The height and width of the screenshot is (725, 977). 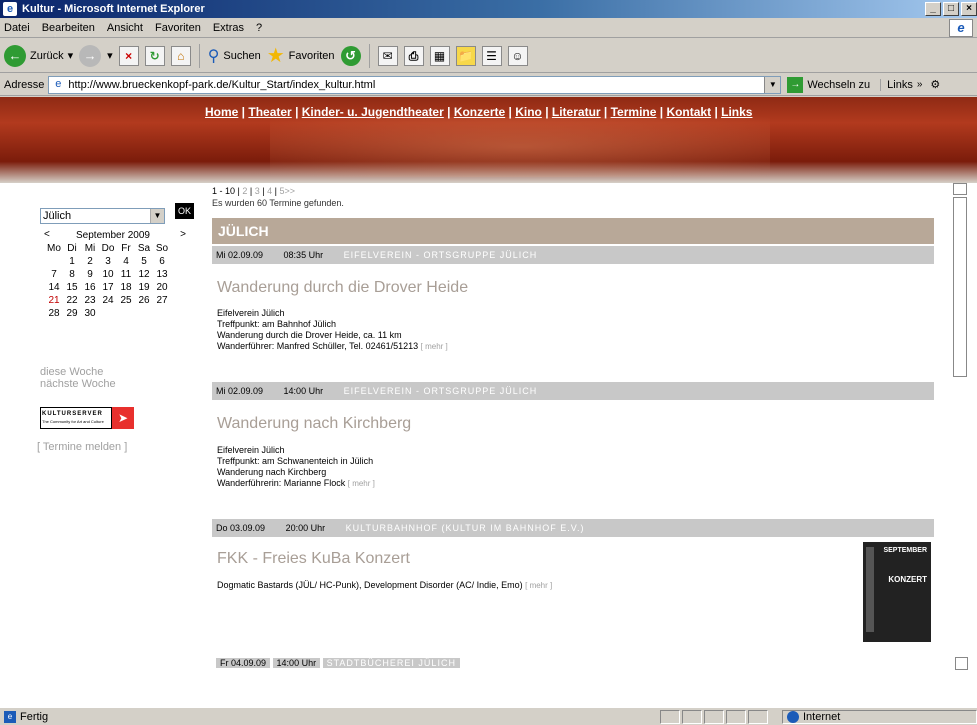 I want to click on frame-scroll-top, so click(x=960, y=189).